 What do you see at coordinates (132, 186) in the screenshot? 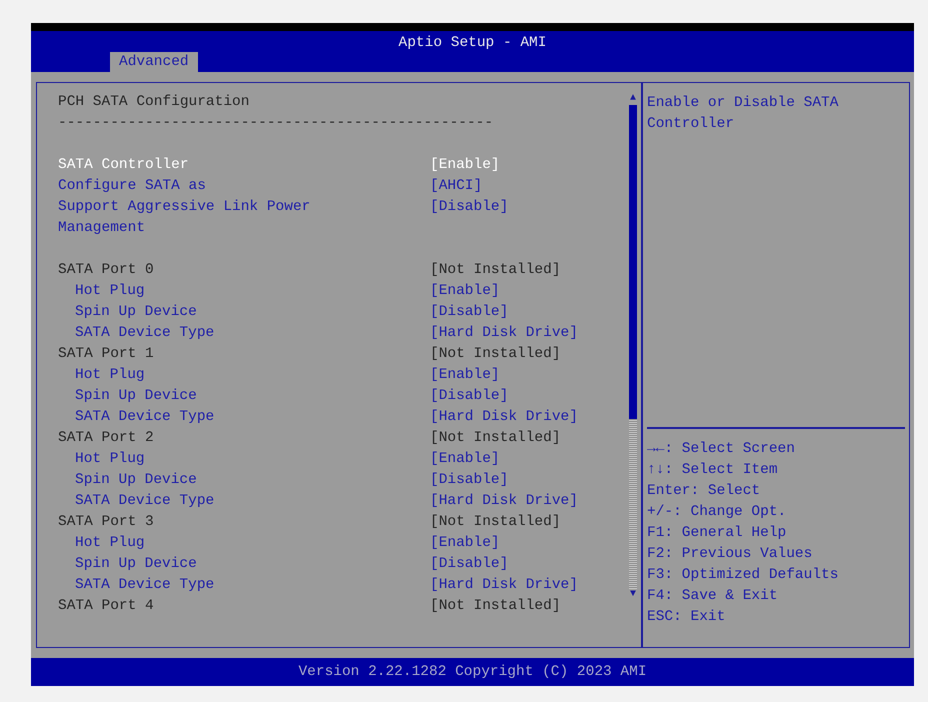
I see `setting-label: Configure SATA as` at bounding box center [132, 186].